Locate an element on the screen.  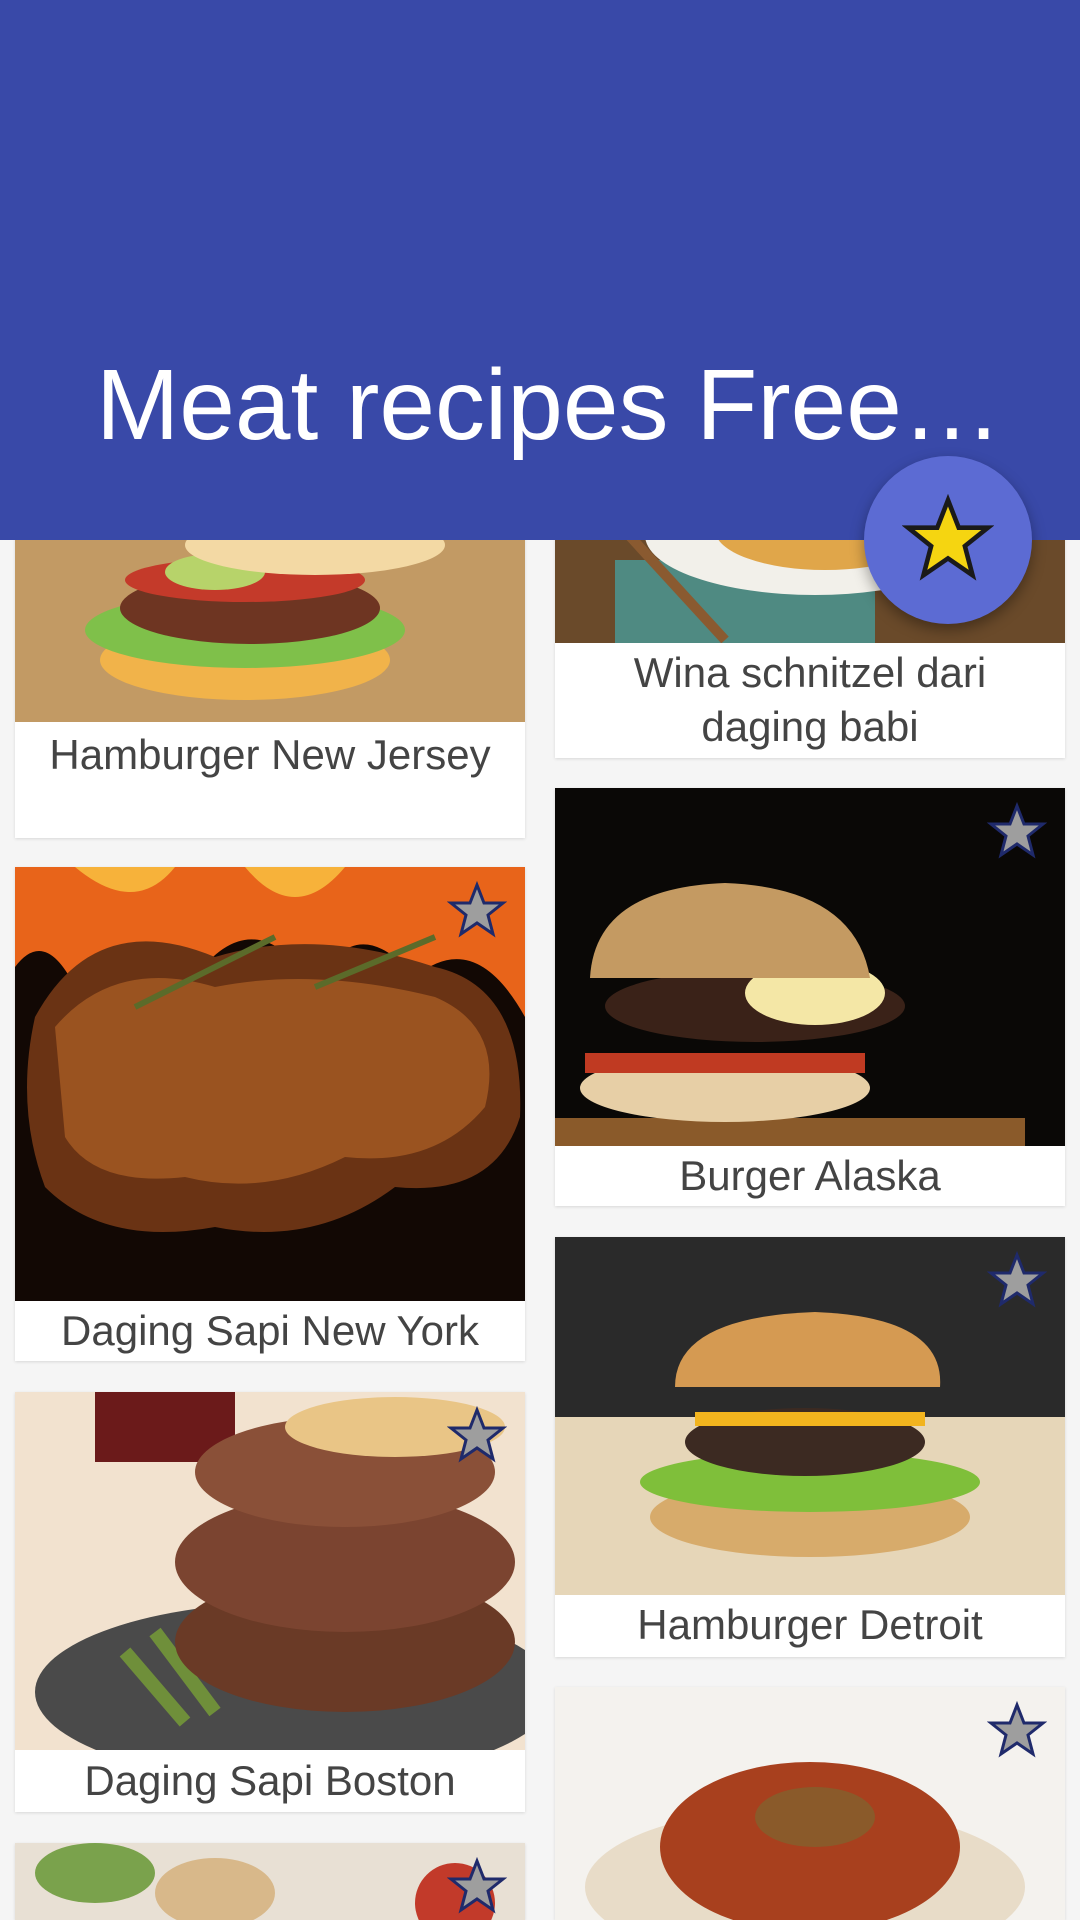
recipe-card-hamburger-new-jersey: Hamburger New Jersey is located at coordinates (270, 669).